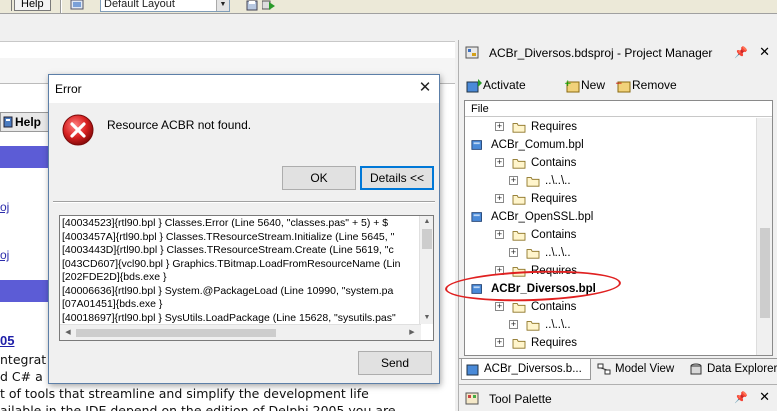  I want to click on dialog-title: Error, so click(68, 89).